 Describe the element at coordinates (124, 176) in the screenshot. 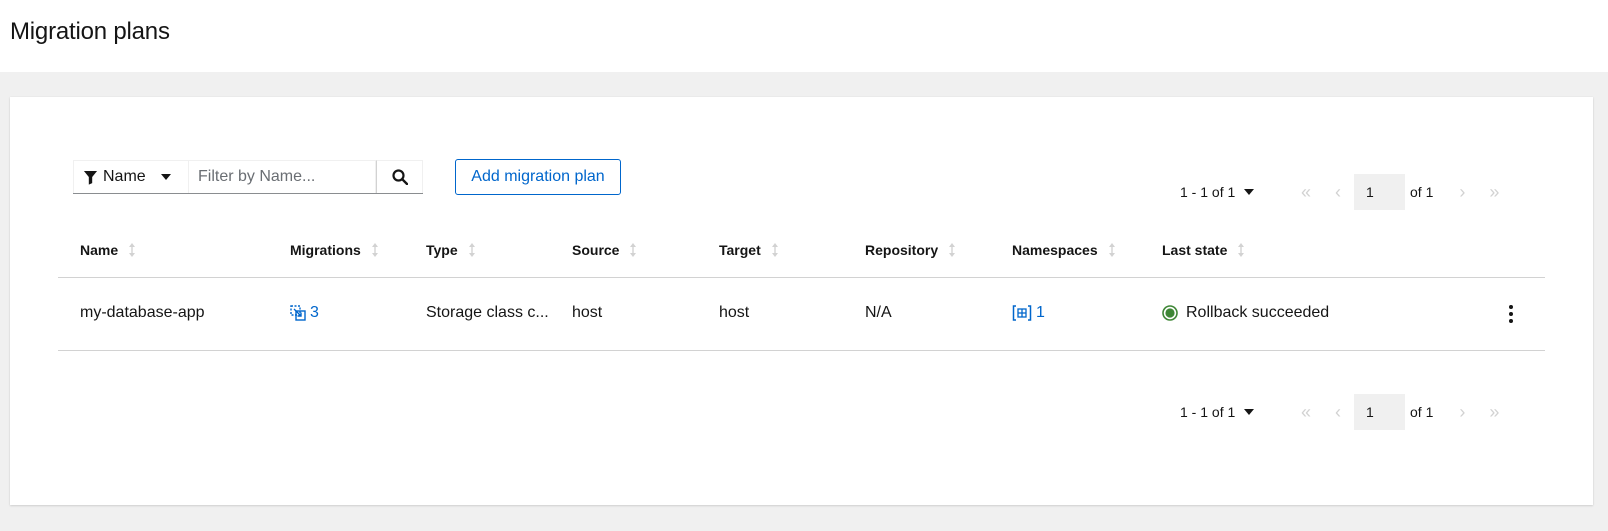

I see `filter-attribute-label: Name` at that location.